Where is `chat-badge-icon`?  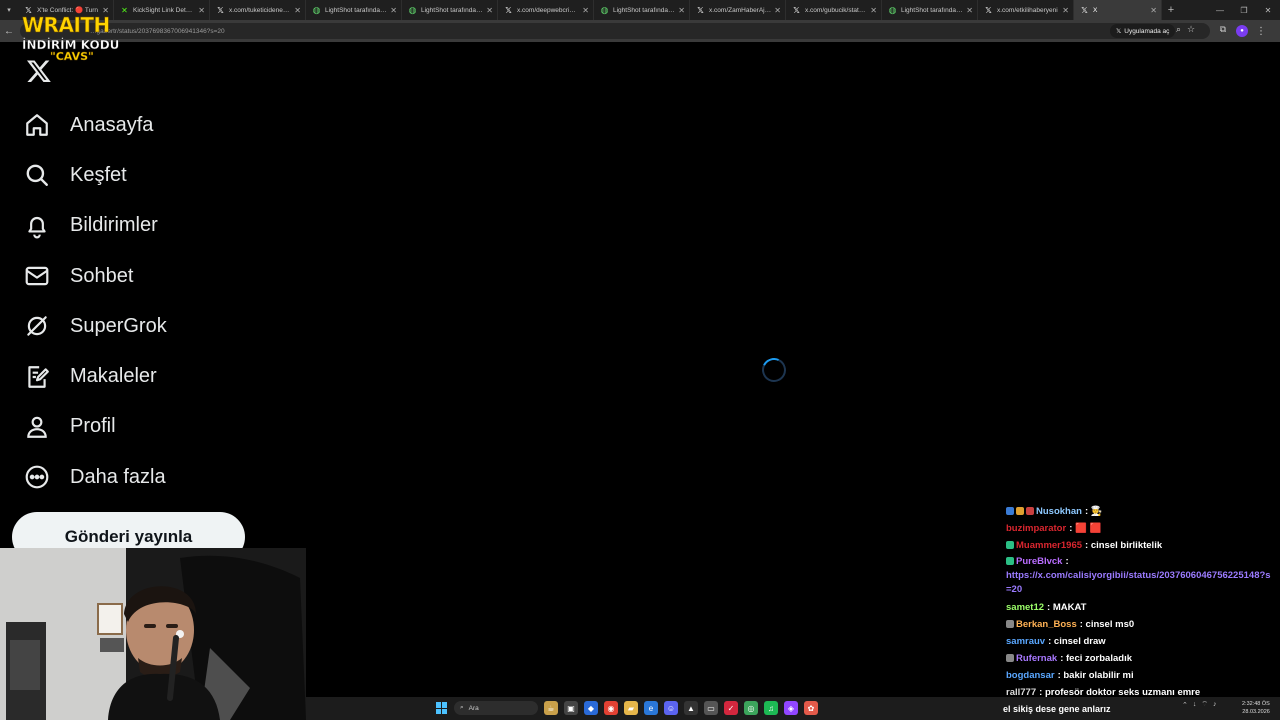
chat-badge-icon is located at coordinates (1010, 545).